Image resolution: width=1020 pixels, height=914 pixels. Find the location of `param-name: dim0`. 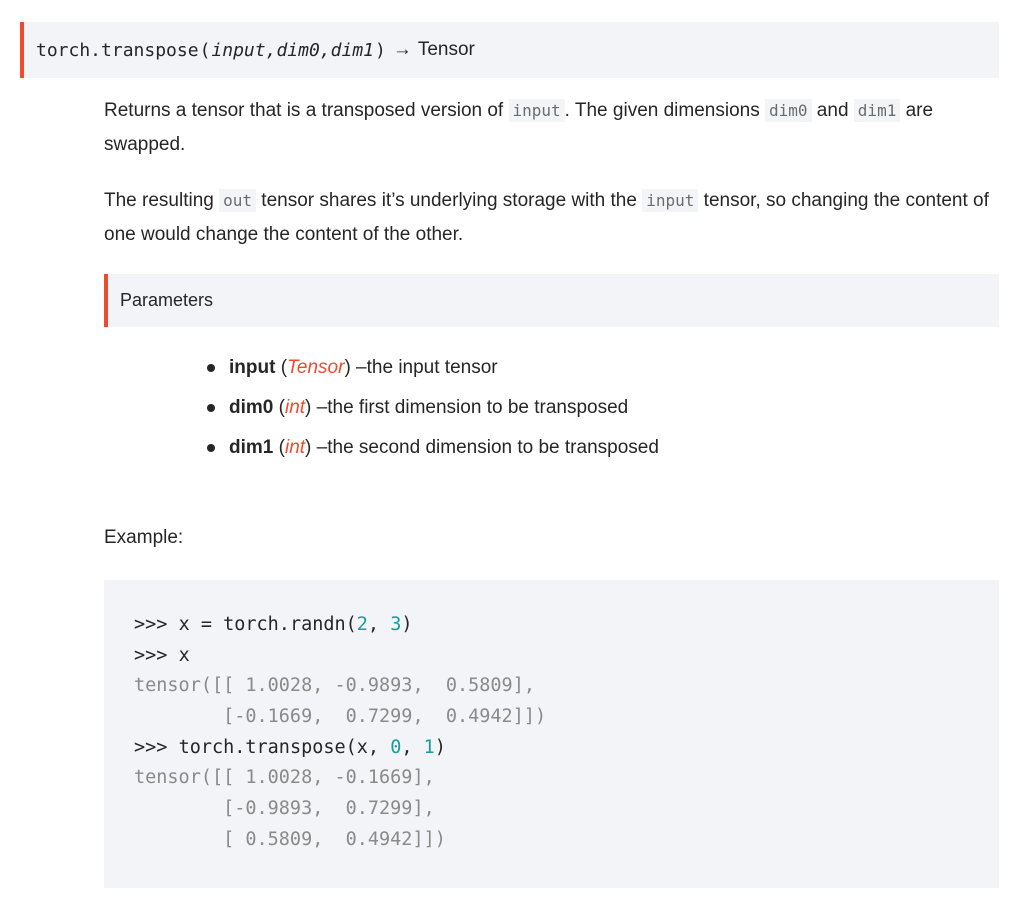

param-name: dim0 is located at coordinates (251, 407).